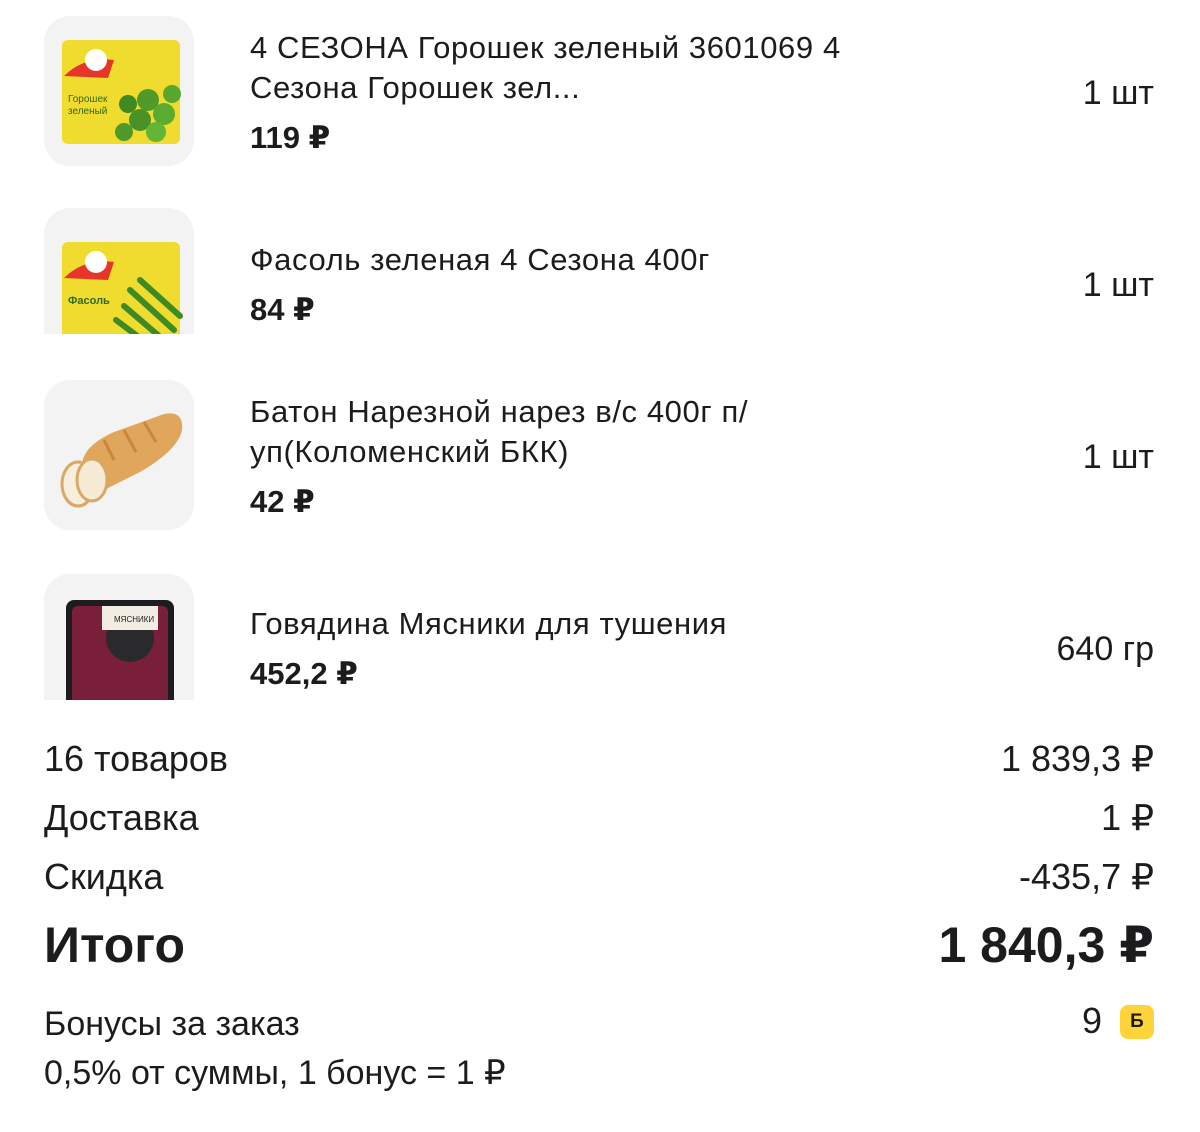 The width and height of the screenshot is (1200, 1132). I want to click on goods-subtotal: 1 839,3 ₽, so click(1077, 758).